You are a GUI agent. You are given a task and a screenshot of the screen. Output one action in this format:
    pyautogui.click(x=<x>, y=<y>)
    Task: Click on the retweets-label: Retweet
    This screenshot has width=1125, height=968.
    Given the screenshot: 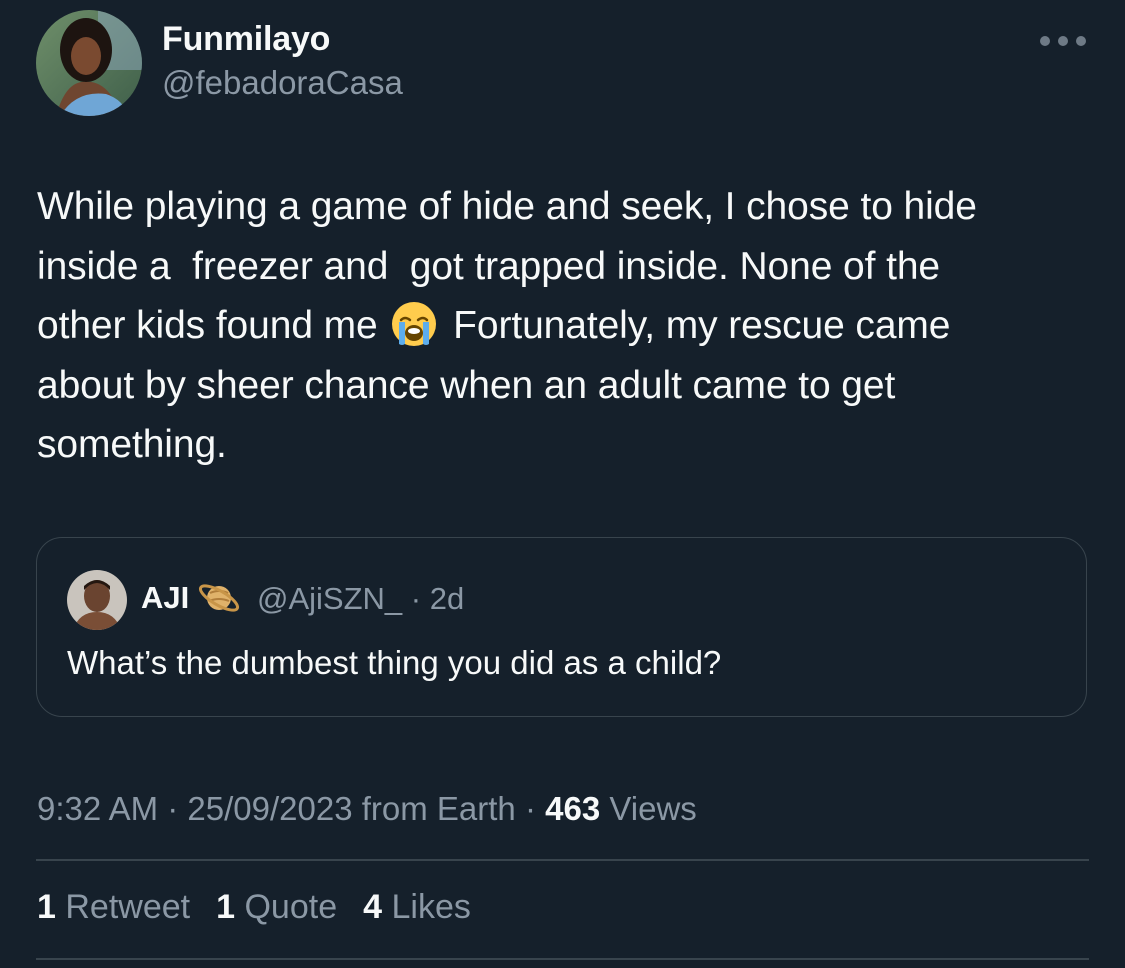 What is the action you would take?
    pyautogui.click(x=123, y=907)
    